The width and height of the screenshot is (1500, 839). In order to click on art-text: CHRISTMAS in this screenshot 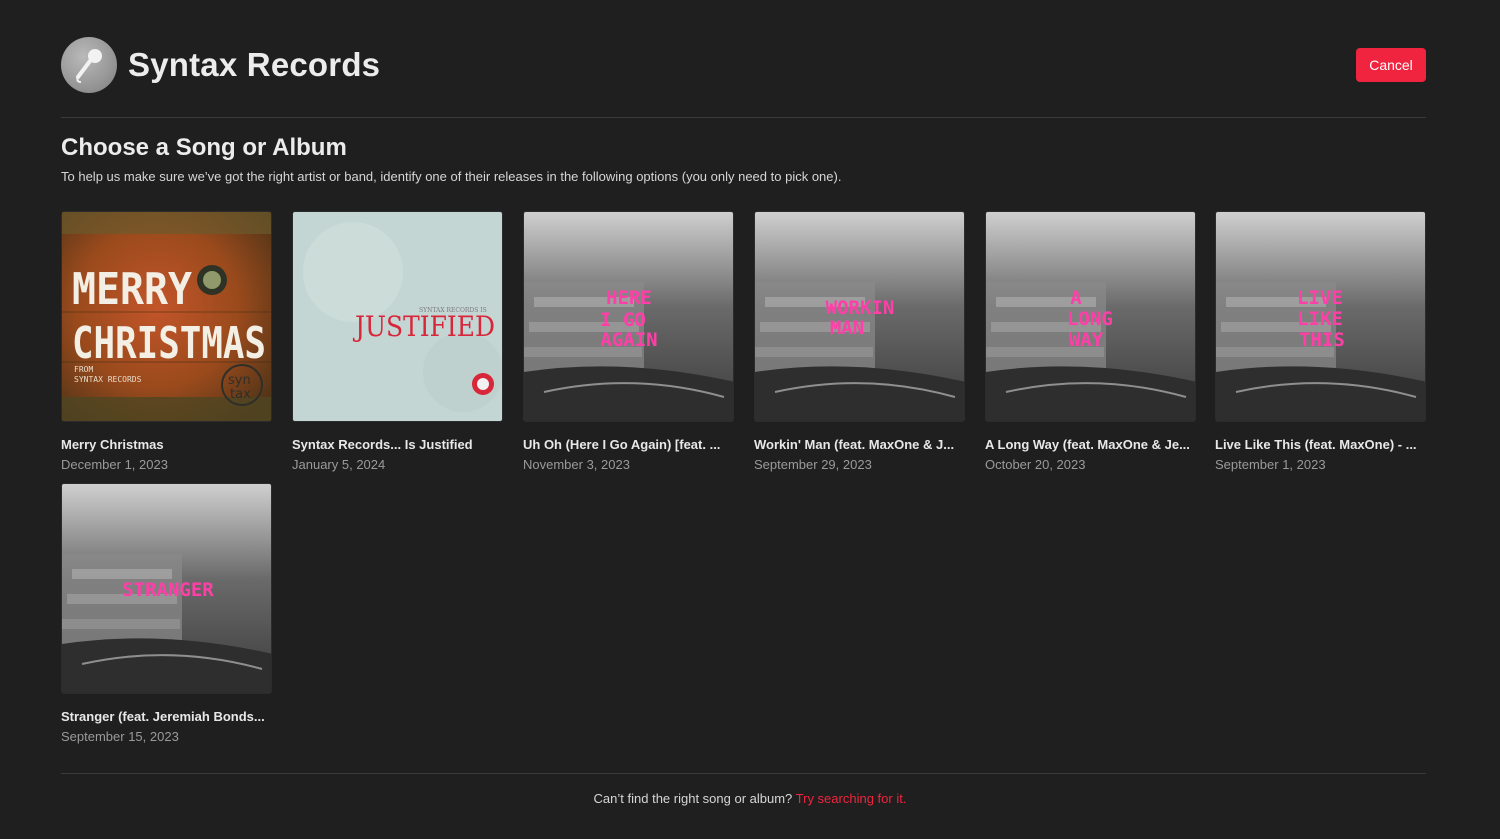, I will do `click(169, 343)`.